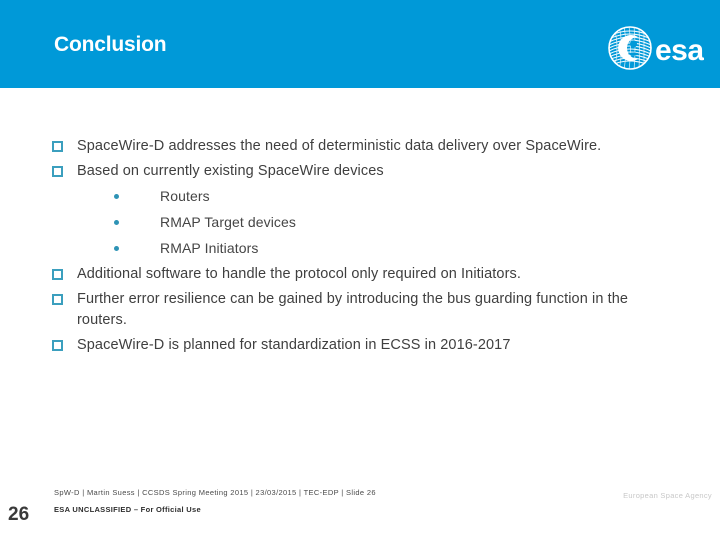 The width and height of the screenshot is (720, 540). I want to click on list-item: RMAP Initiators, so click(360, 248).